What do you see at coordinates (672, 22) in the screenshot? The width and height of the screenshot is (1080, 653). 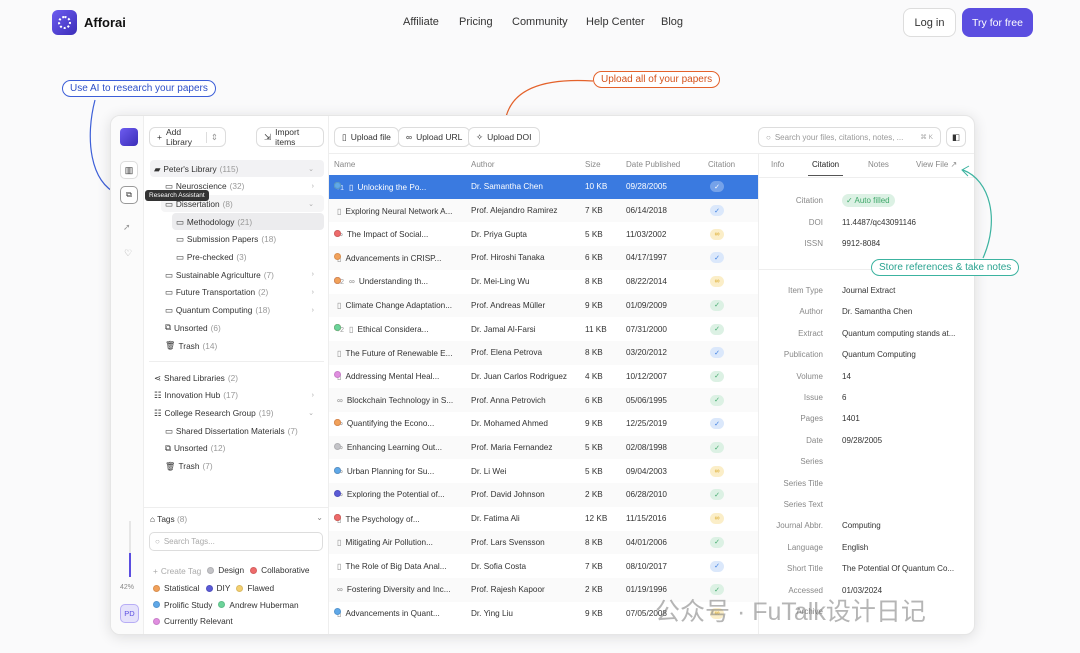 I see `nav-blog: Blog` at bounding box center [672, 22].